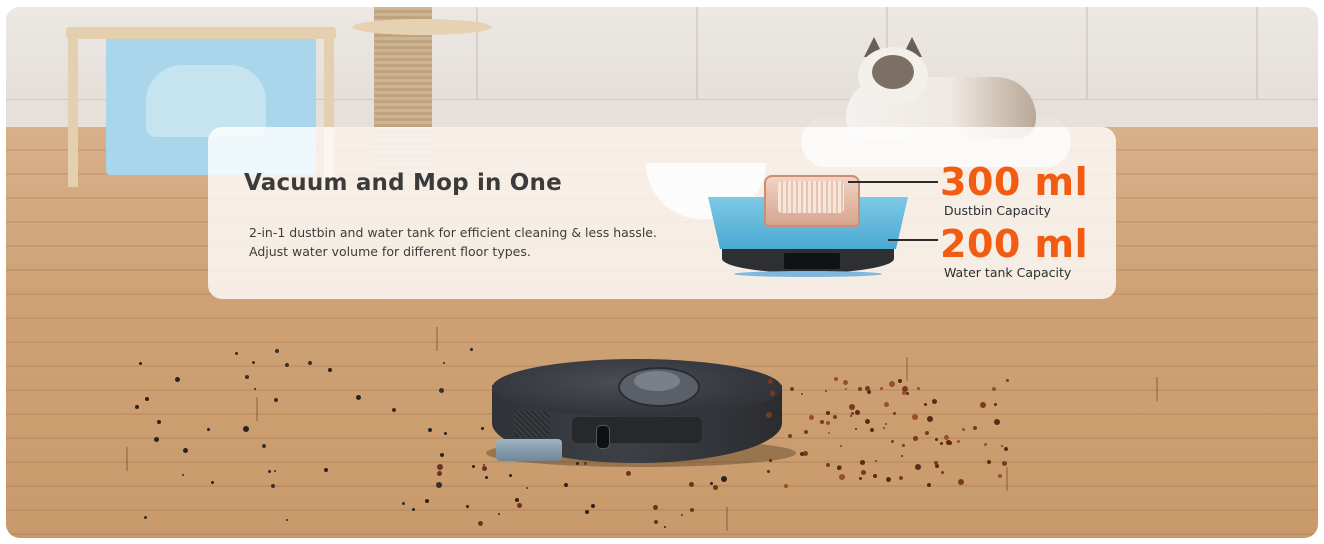 The height and width of the screenshot is (544, 1324). I want to click on robot-bumper, so click(637, 430).